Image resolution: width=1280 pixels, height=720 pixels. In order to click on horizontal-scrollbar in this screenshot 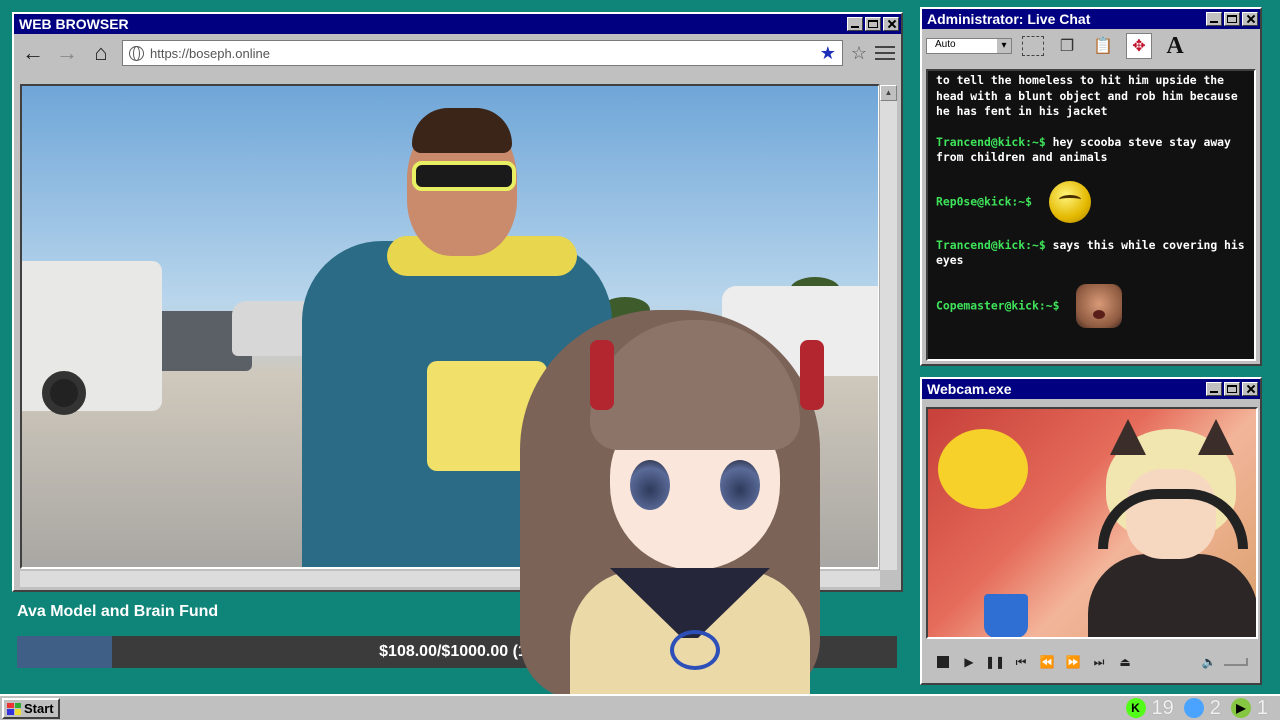, I will do `click(450, 579)`.